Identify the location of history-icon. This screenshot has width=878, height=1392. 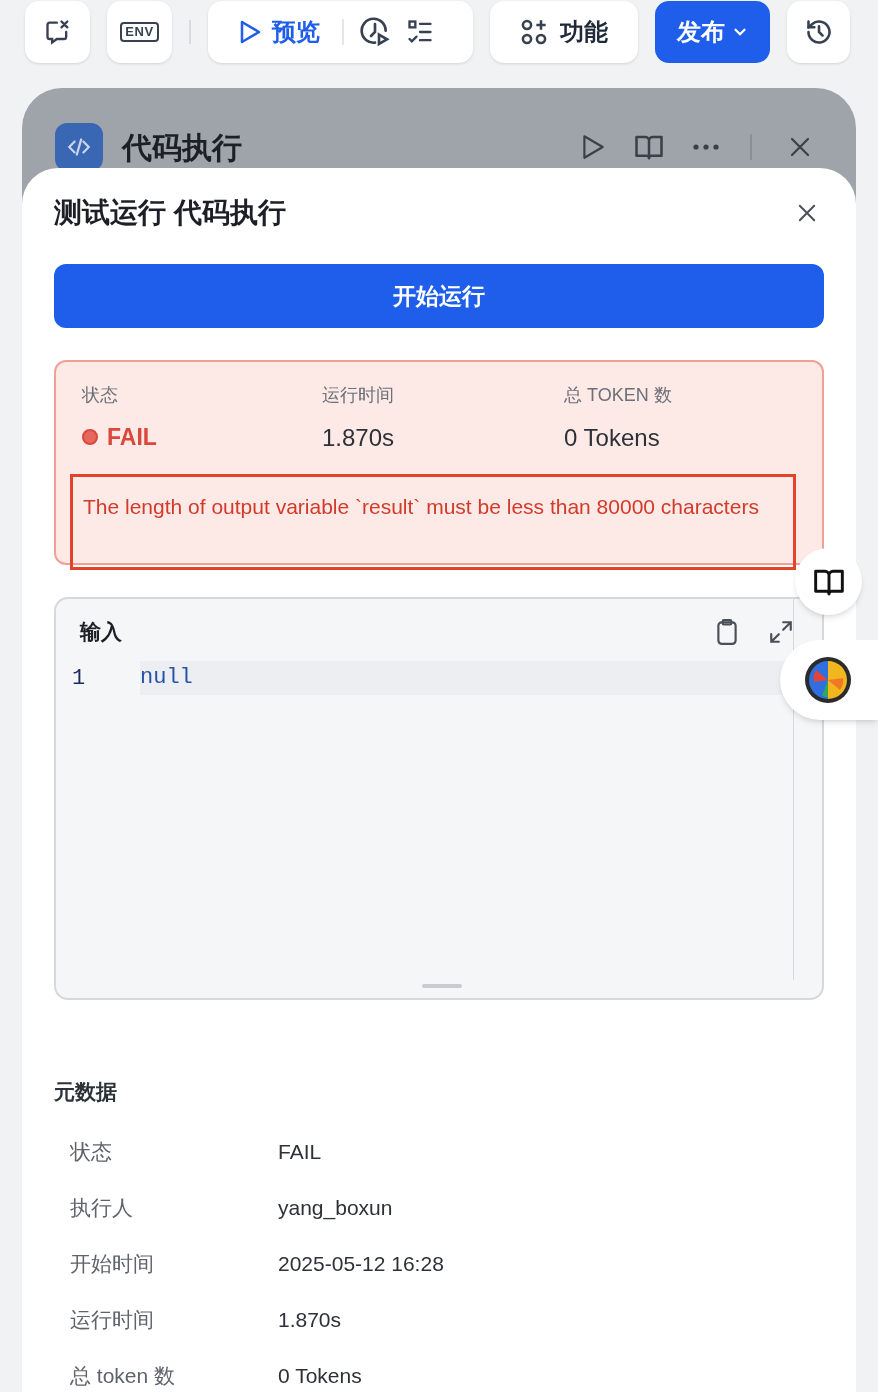
(818, 32).